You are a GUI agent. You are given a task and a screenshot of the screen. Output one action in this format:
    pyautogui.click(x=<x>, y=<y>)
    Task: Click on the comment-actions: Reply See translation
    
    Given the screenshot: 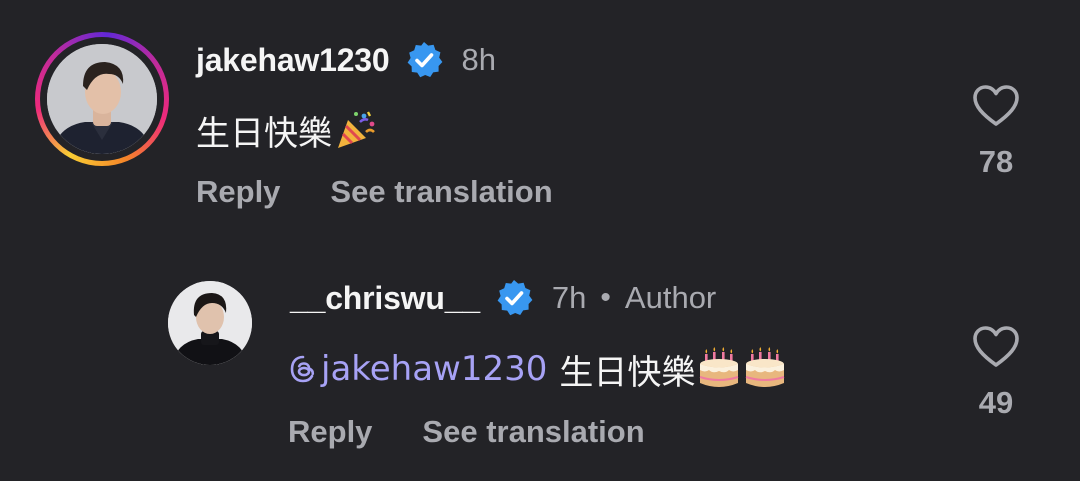 What is the action you would take?
    pyautogui.click(x=374, y=192)
    